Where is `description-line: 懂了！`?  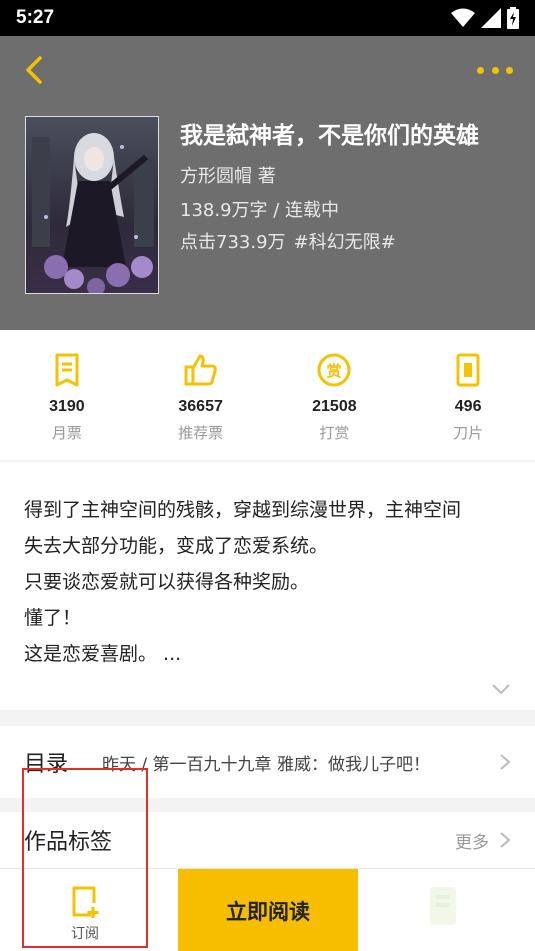 description-line: 懂了！ is located at coordinates (53, 618).